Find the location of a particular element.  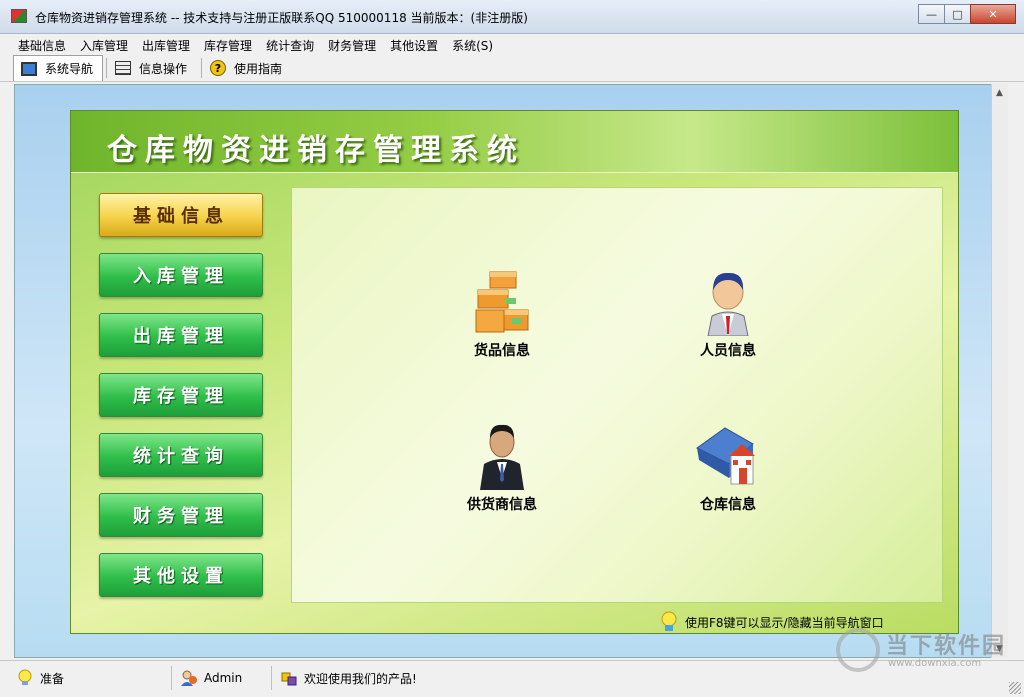

menu-finance: 财务管理 is located at coordinates (352, 44).